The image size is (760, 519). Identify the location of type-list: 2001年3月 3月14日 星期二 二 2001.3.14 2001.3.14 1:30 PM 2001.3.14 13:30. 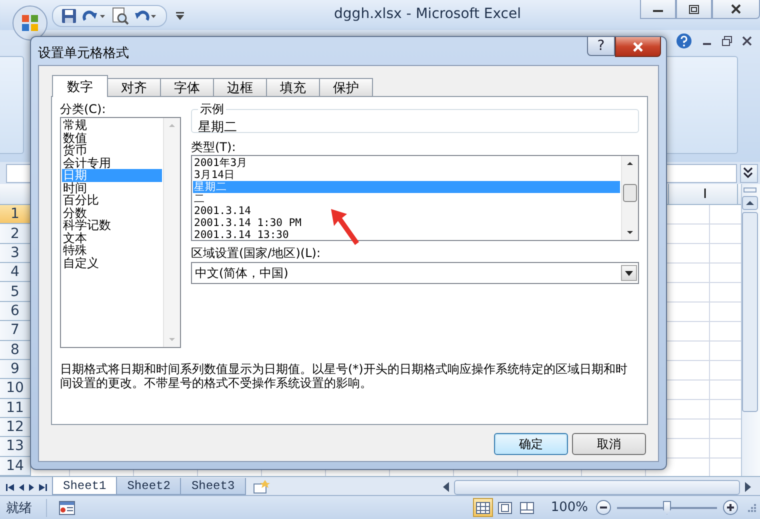
(415, 198).